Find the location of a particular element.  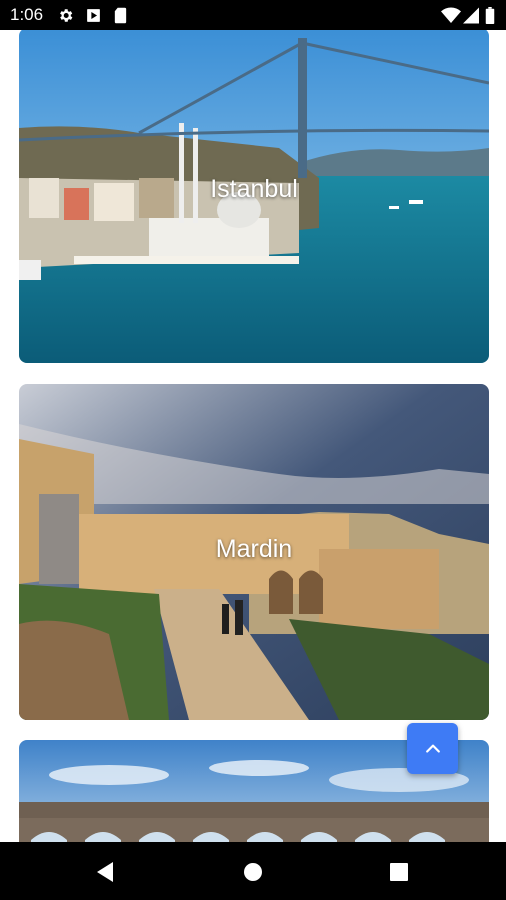

wifi-icon is located at coordinates (451, 15).